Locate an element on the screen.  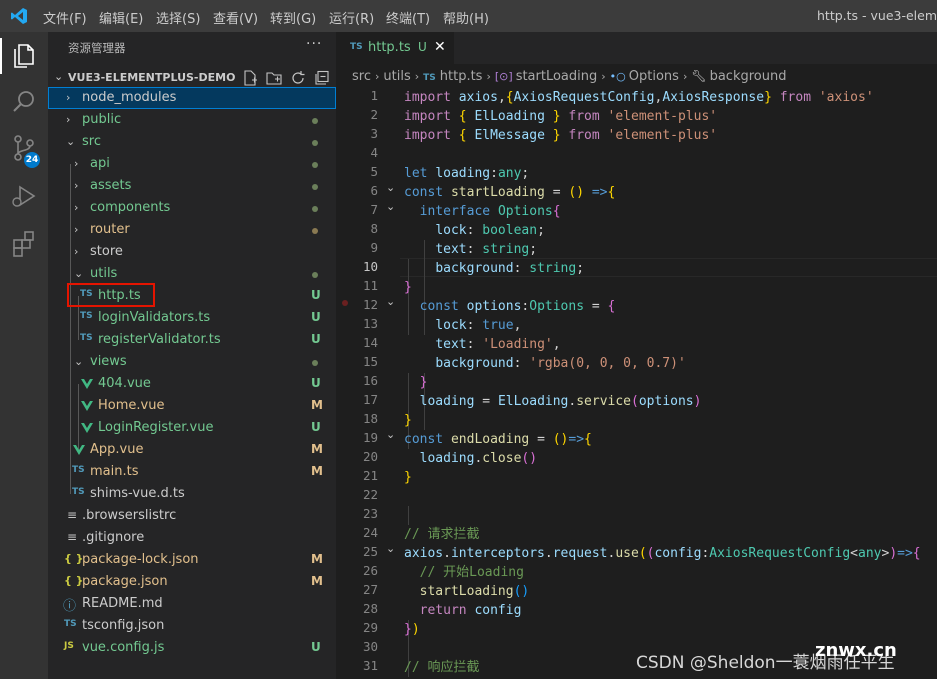
tree-item-login-register-vue: LoginRegister.vue U is located at coordinates (192, 428).